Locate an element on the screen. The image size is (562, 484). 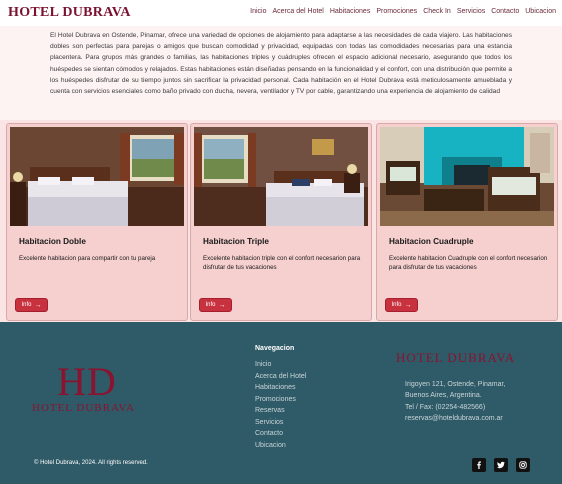
brand-logo: HOTEL DUBRAVA is located at coordinates (69, 13).